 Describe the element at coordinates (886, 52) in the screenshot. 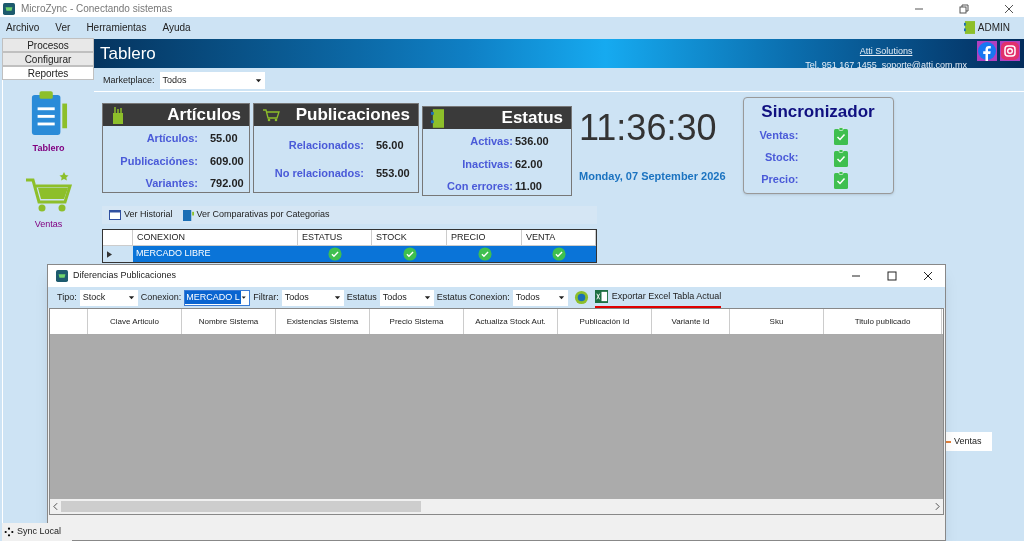

I see `company-link: Atti Solutions` at that location.